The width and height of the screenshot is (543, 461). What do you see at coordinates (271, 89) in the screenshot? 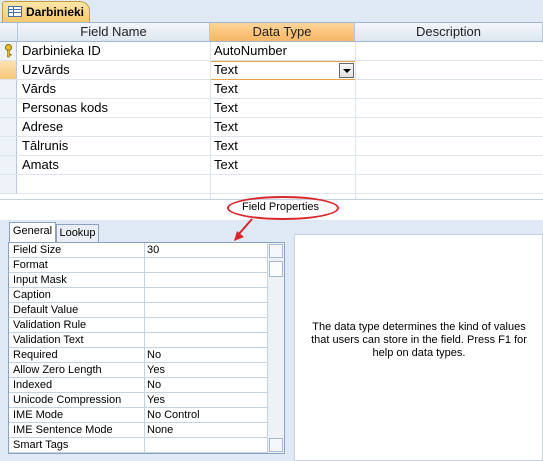
I see `table-row: Vārds Text` at bounding box center [271, 89].